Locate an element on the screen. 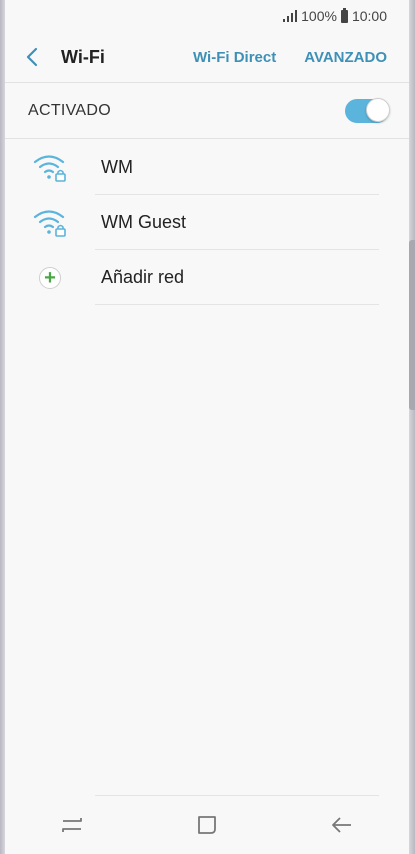 The height and width of the screenshot is (854, 415). add-network-item: + Añadir red is located at coordinates (207, 277).